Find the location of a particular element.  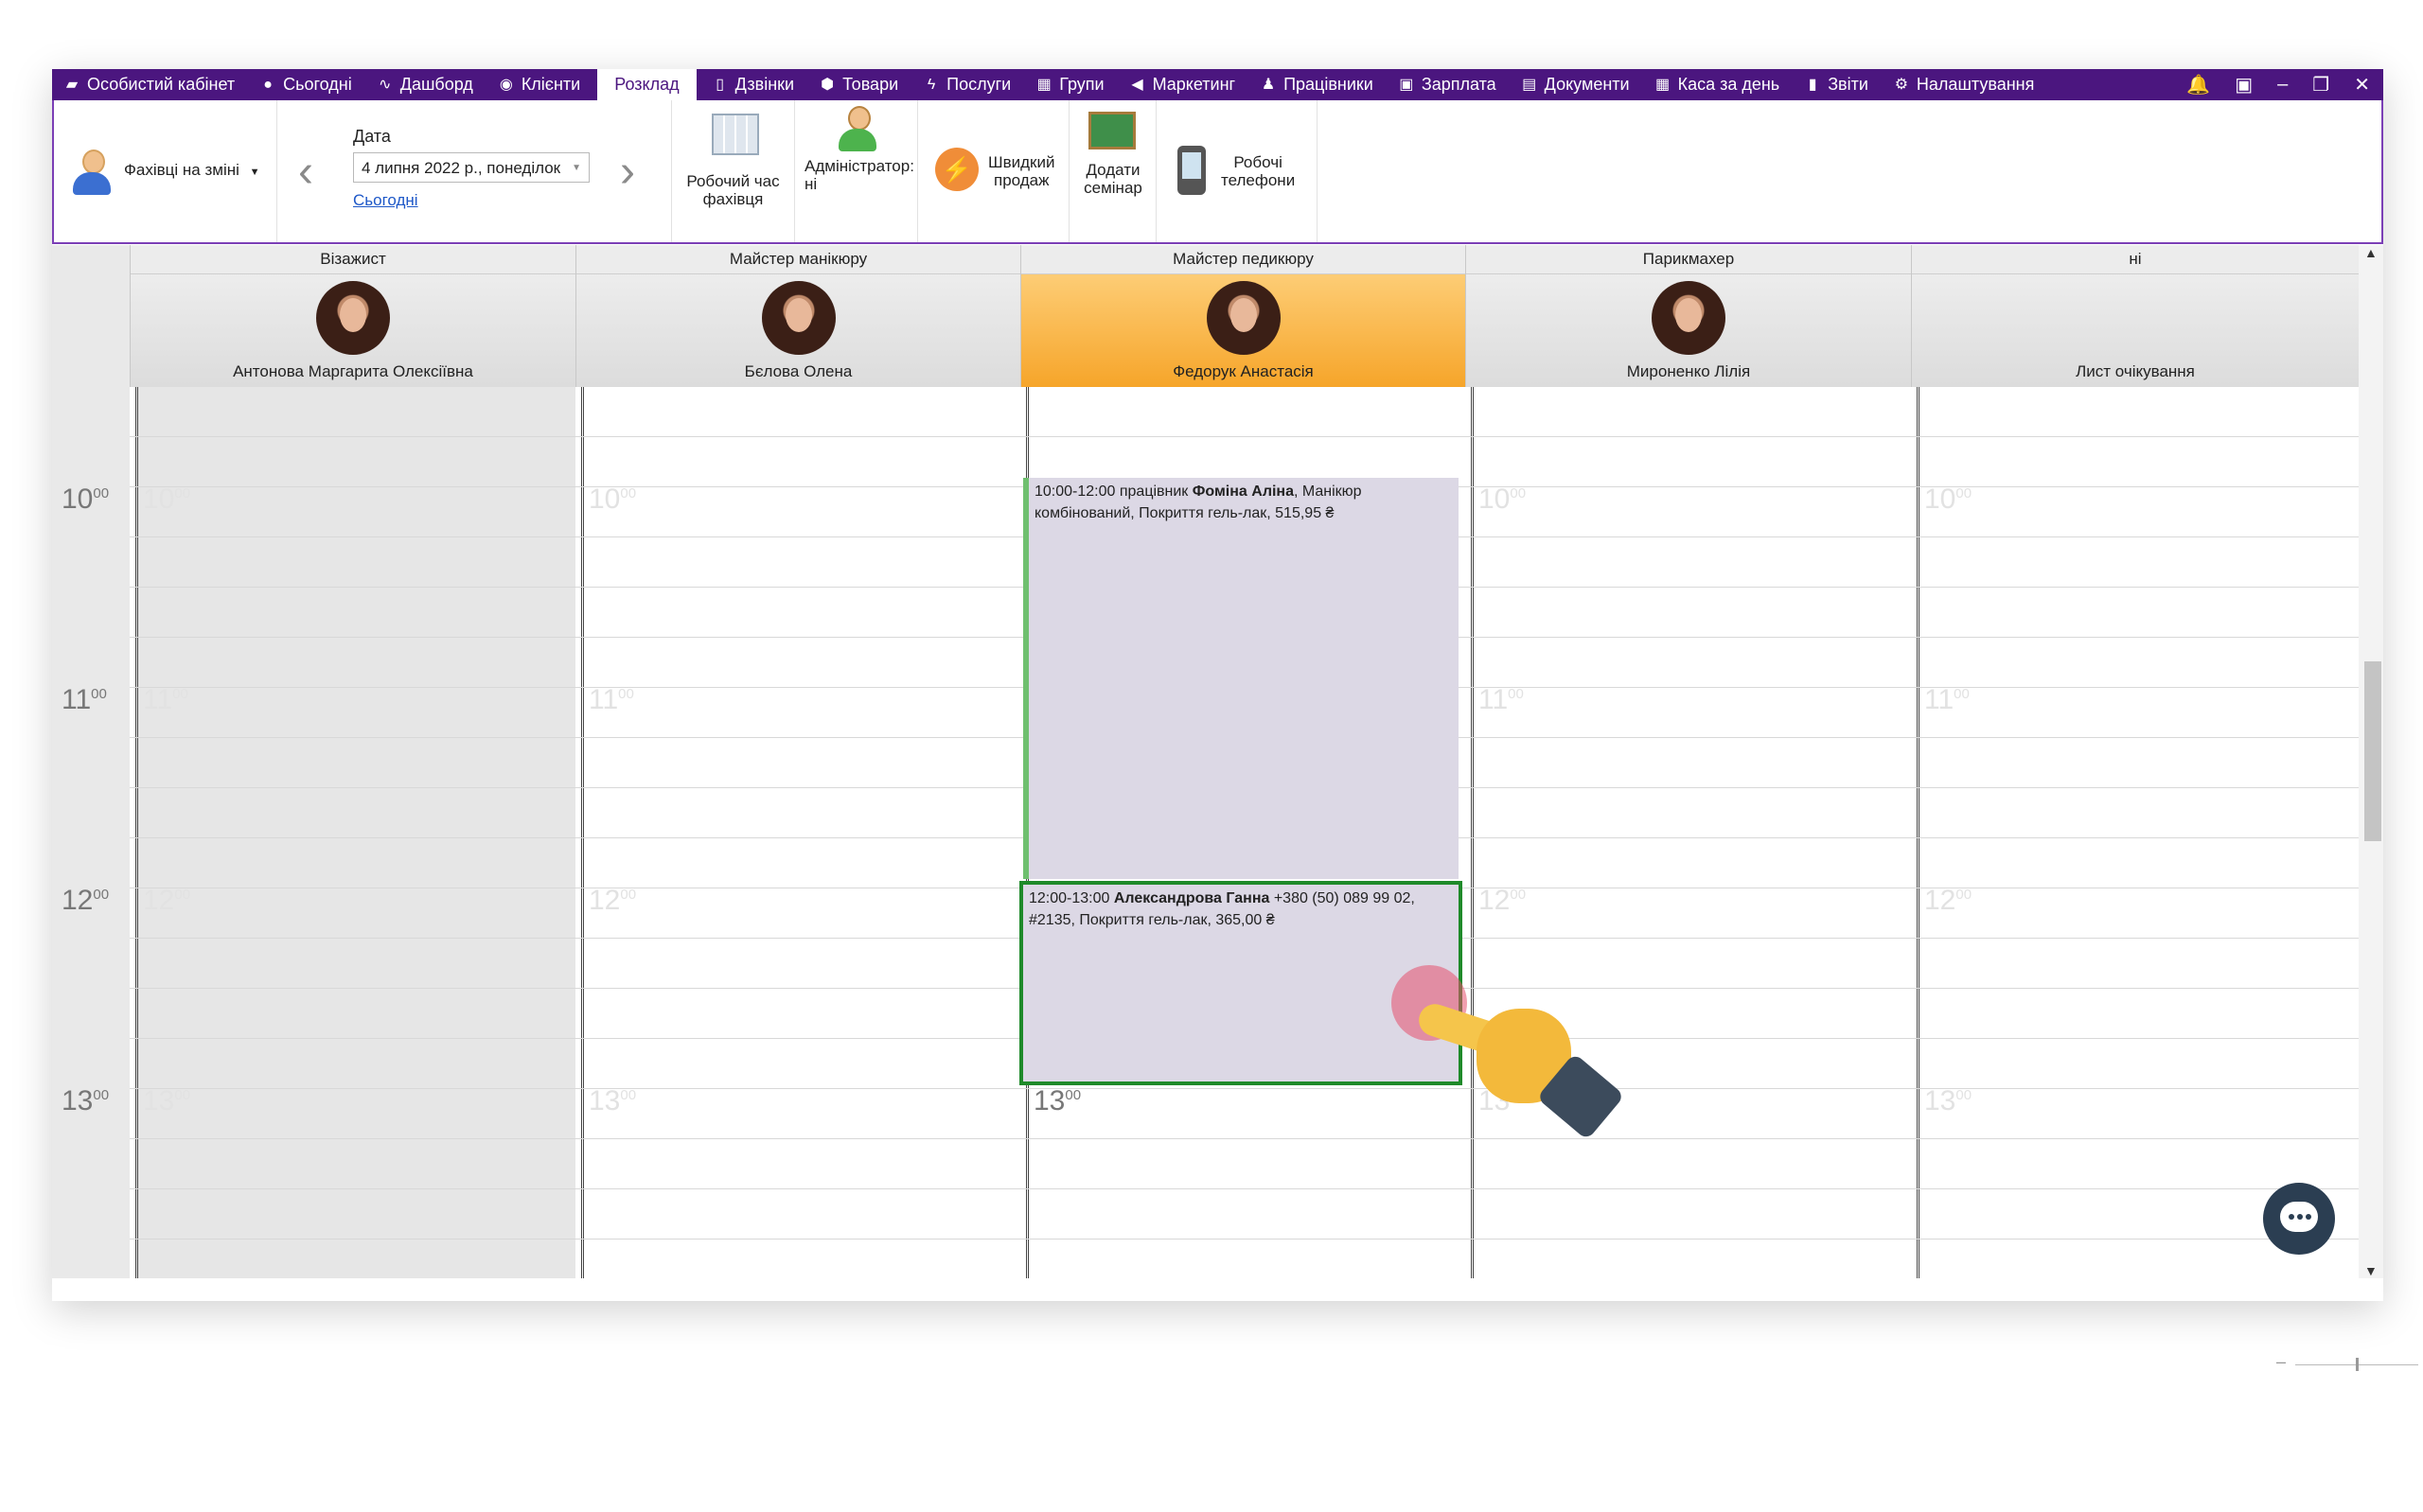

menu-item-5: ▯ Дзвінки is located at coordinates (753, 84).